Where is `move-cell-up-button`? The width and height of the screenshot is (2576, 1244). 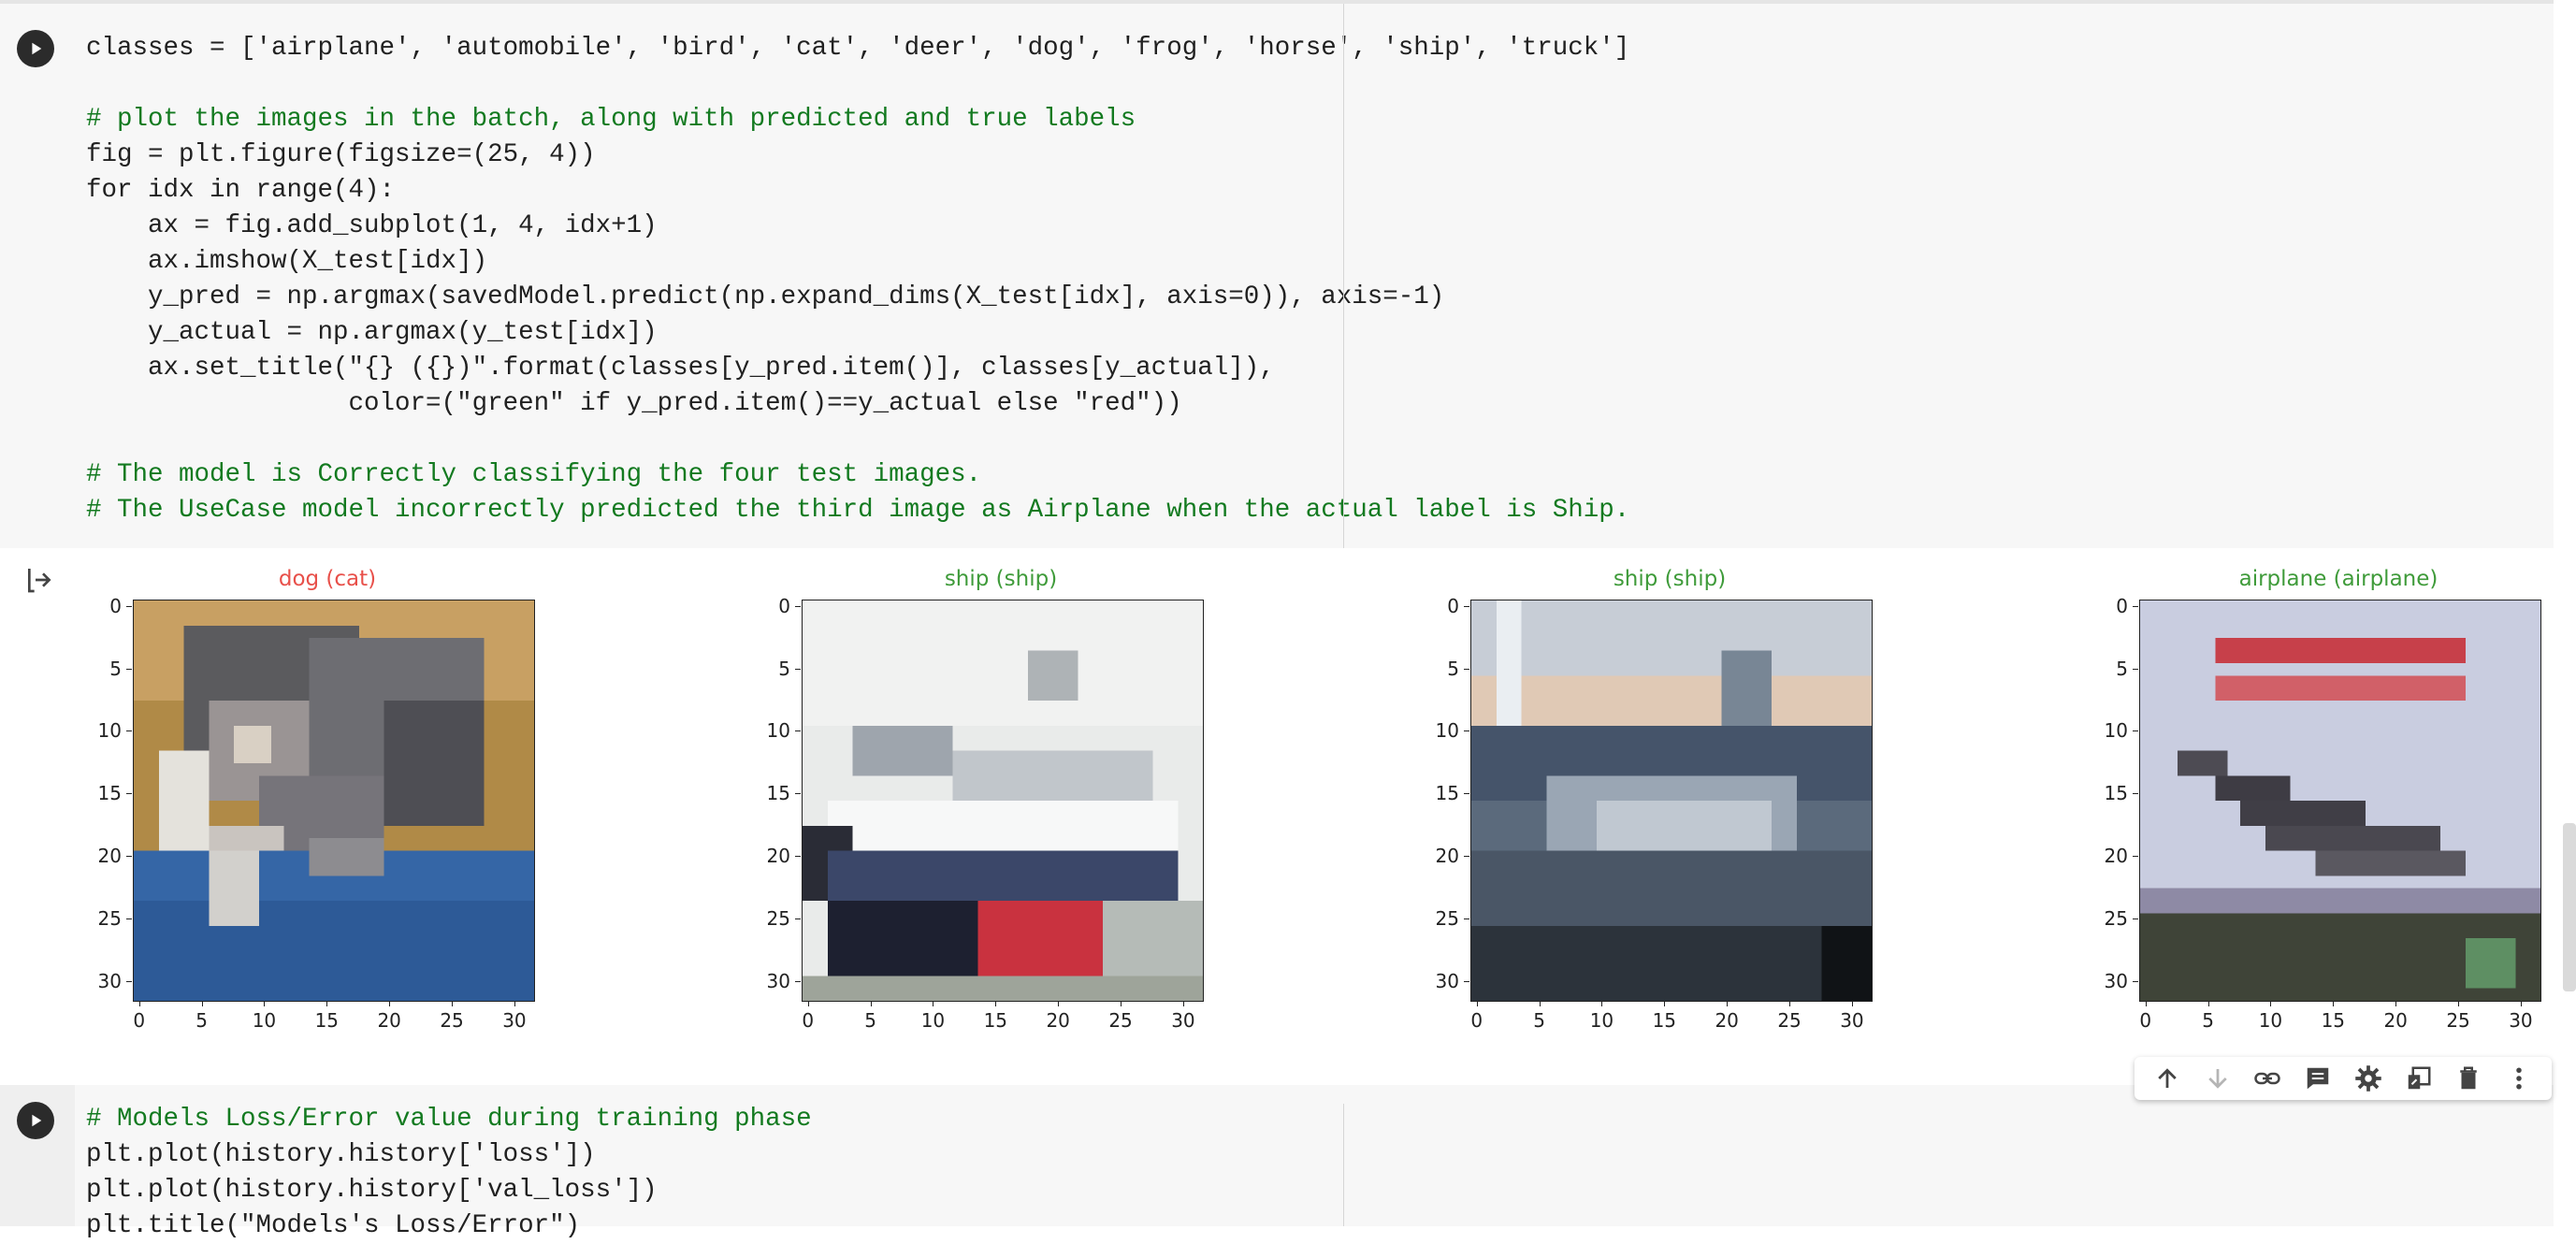
move-cell-up-button is located at coordinates (2167, 1079).